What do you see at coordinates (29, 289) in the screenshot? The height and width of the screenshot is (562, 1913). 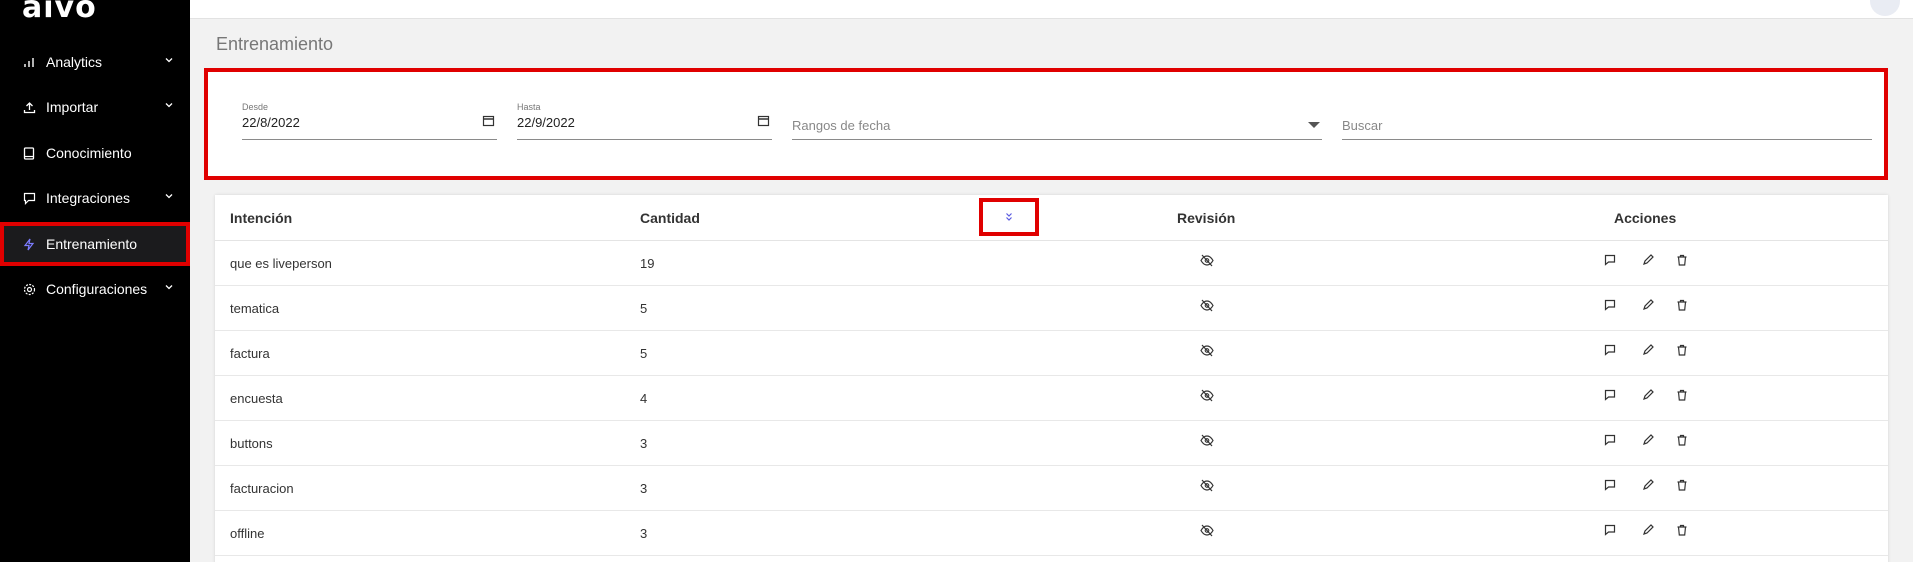 I see `gear-icon` at bounding box center [29, 289].